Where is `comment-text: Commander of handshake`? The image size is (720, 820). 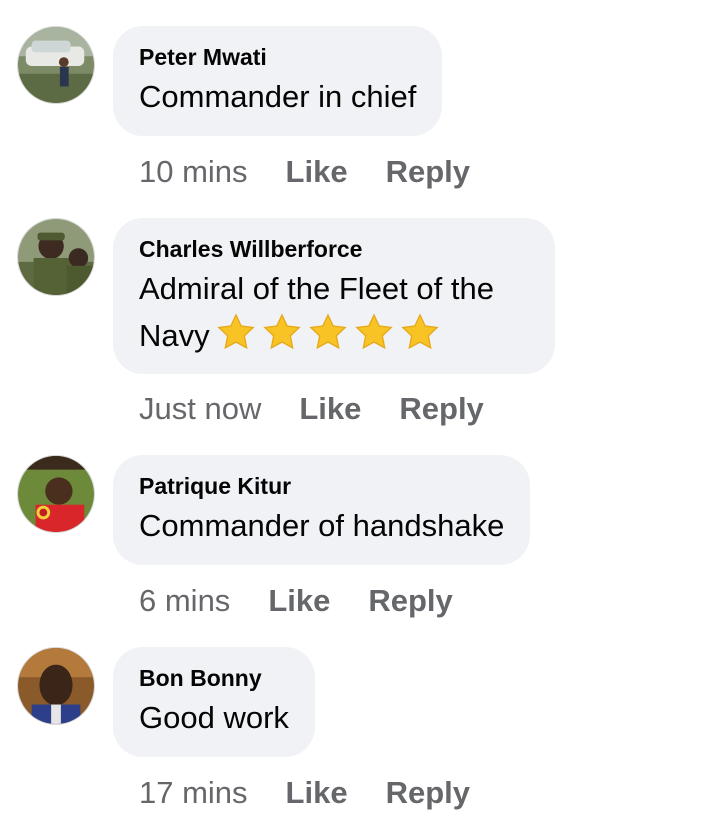
comment-text: Commander of handshake is located at coordinates (322, 525).